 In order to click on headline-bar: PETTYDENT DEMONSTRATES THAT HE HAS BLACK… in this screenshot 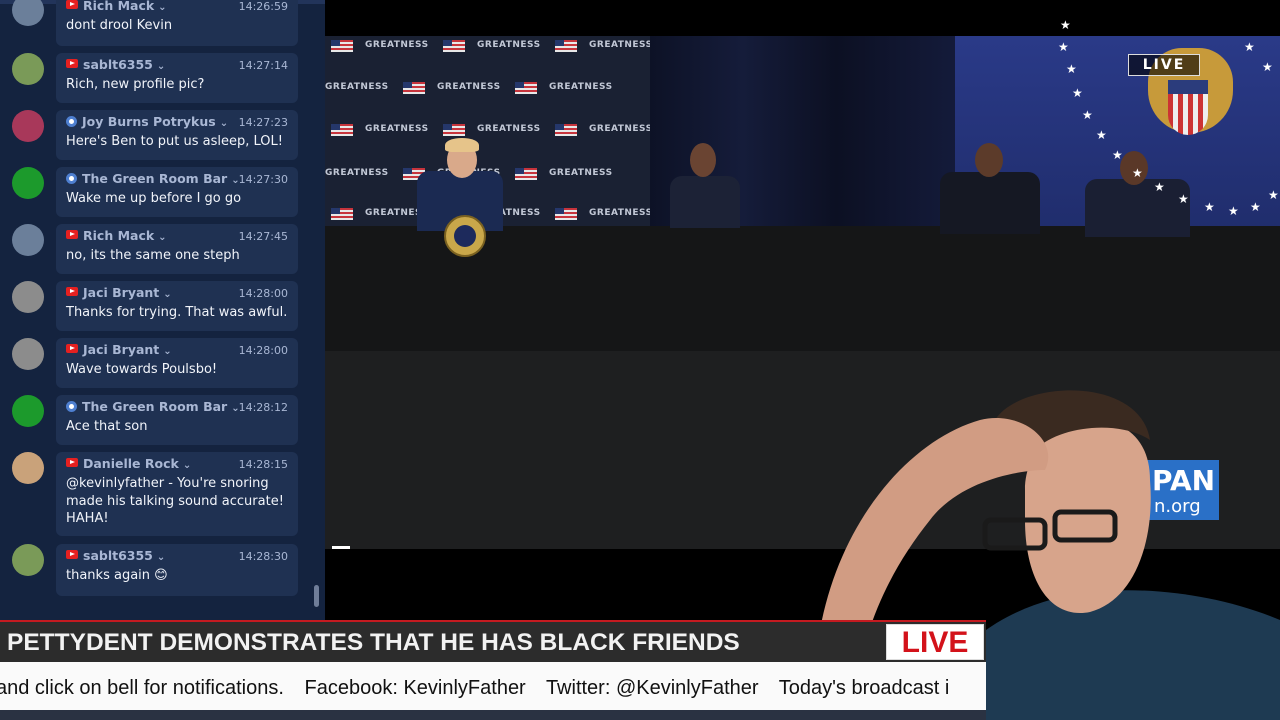, I will do `click(493, 642)`.